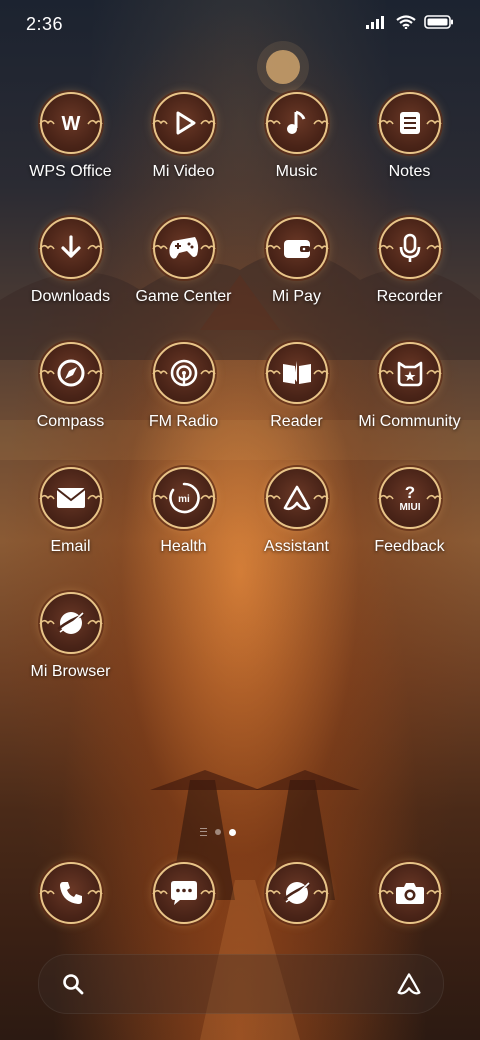  I want to click on battery-icon, so click(438, 22).